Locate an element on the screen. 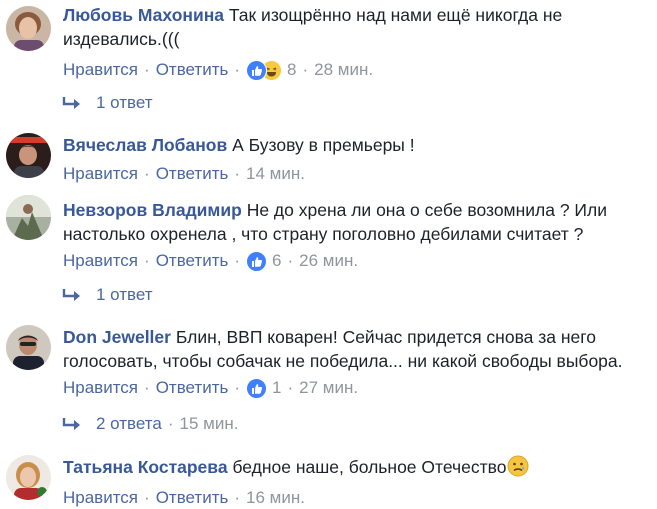 The height and width of the screenshot is (509, 657). comment-actions: Нравится · Ответить · 8 · 28 мин. is located at coordinates (356, 70).